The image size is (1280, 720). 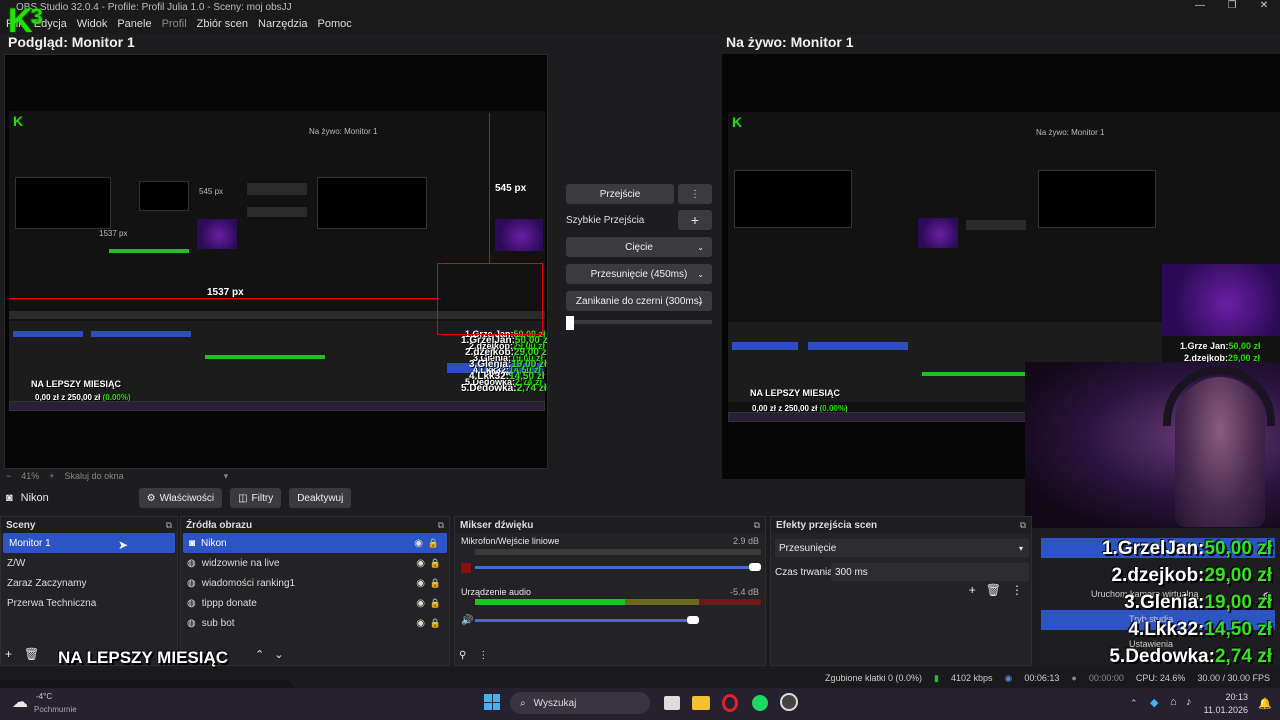 I want to click on properties-button: ⚙ Właściwości, so click(x=180, y=498).